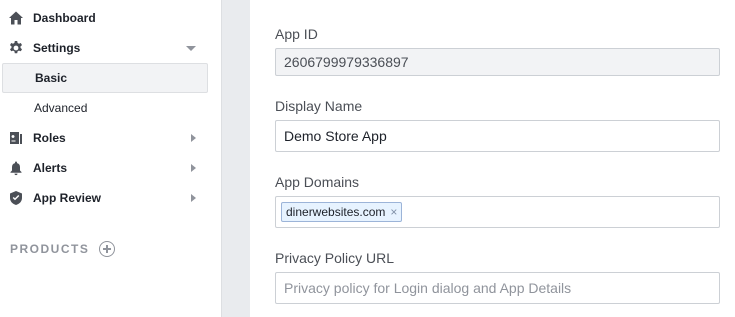 This screenshot has width=735, height=317. I want to click on sidebar-subitem-advanced: Advanced, so click(105, 108).